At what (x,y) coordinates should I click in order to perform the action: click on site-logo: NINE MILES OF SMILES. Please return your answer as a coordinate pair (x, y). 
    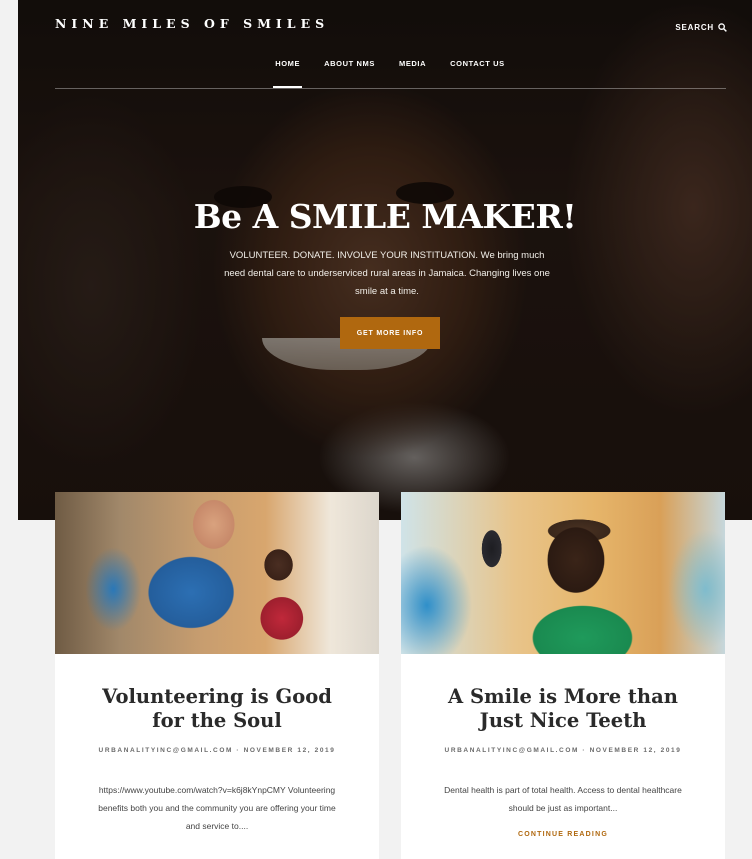
    Looking at the image, I should click on (192, 23).